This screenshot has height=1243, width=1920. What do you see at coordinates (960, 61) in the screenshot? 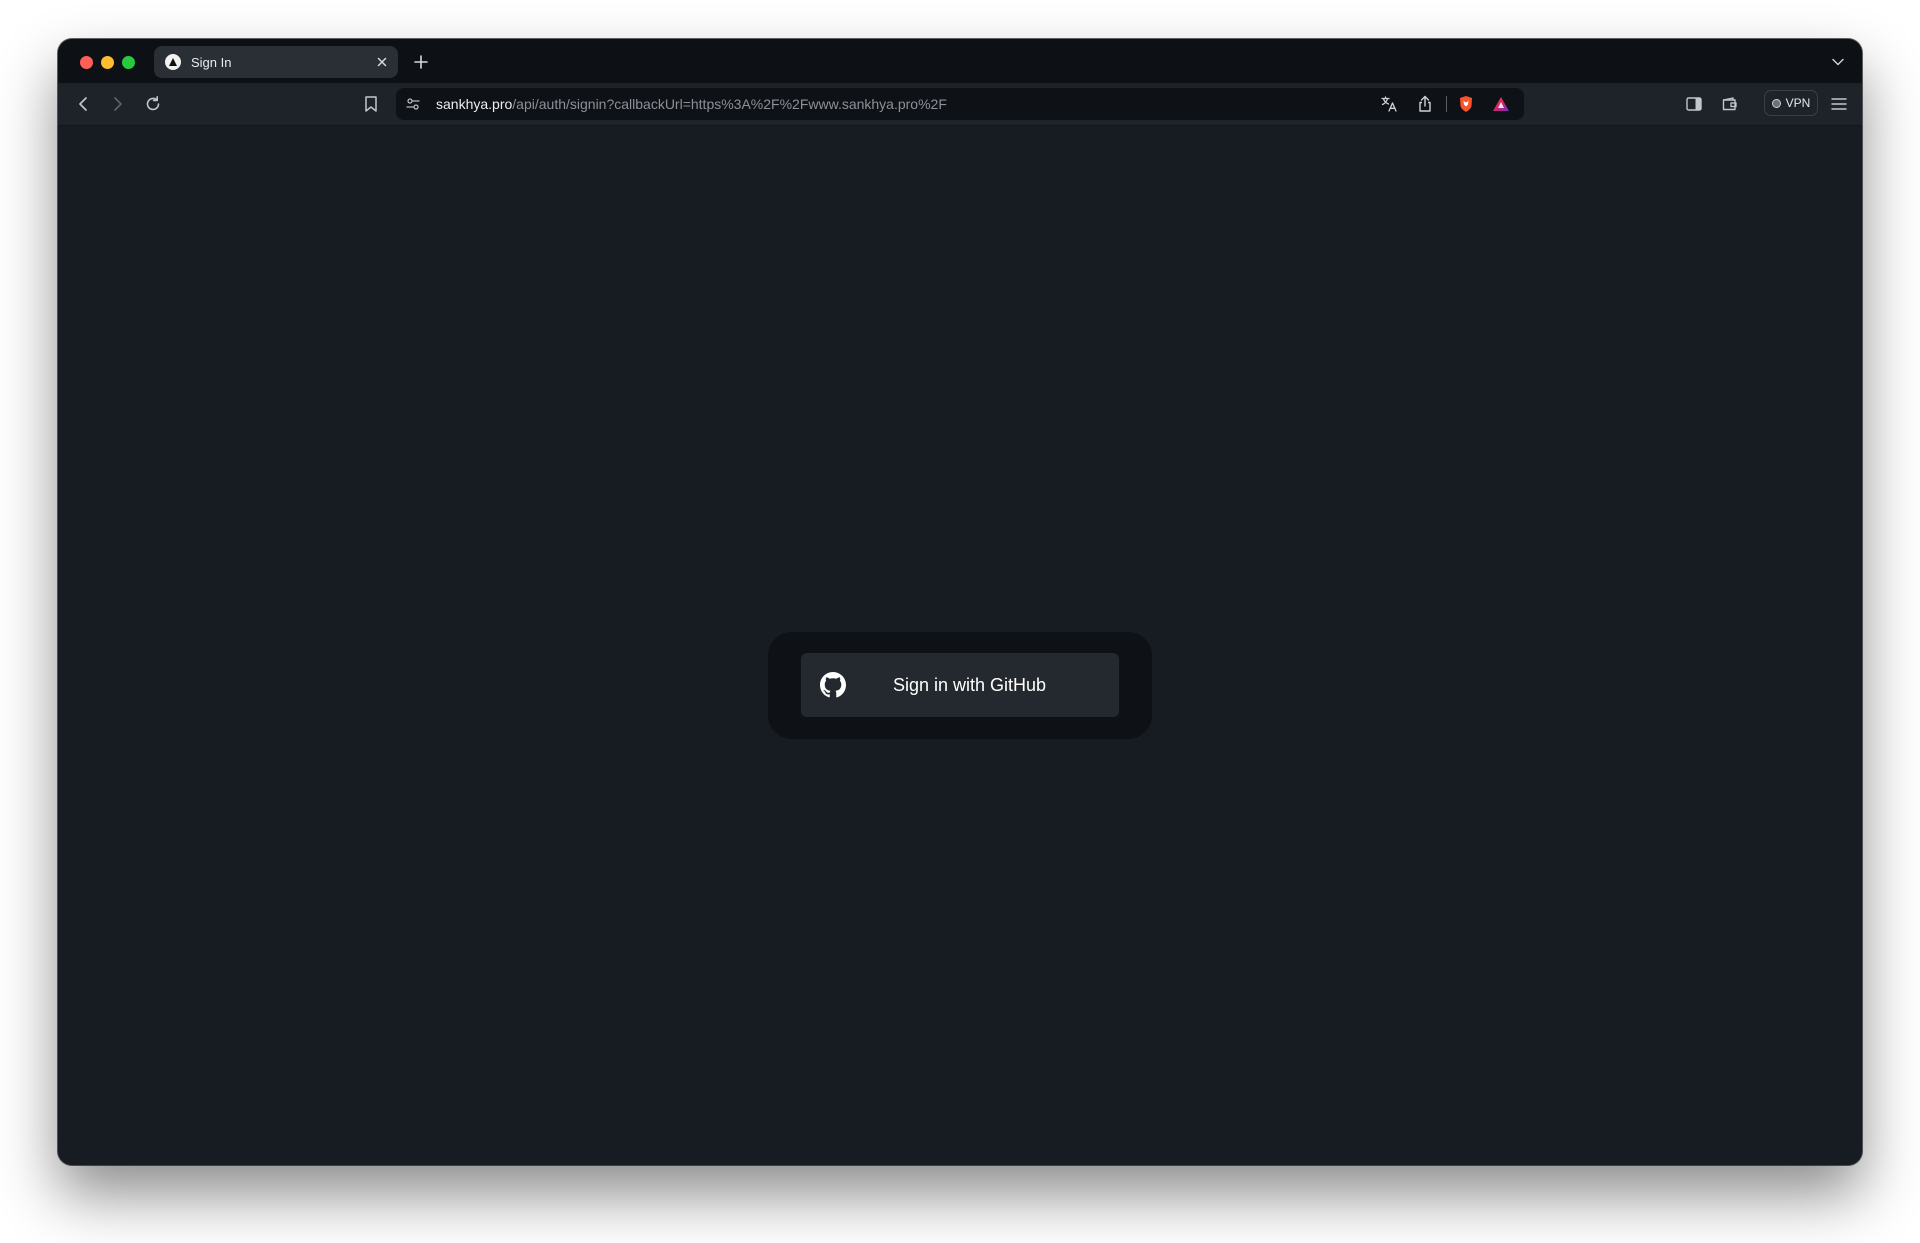
I see `tab-strip: Sign In` at bounding box center [960, 61].